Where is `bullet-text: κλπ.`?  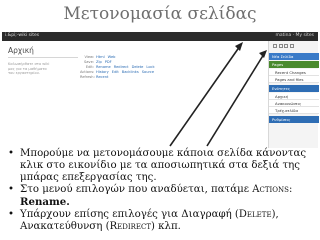 bullet-text: κλπ. is located at coordinates (169, 226).